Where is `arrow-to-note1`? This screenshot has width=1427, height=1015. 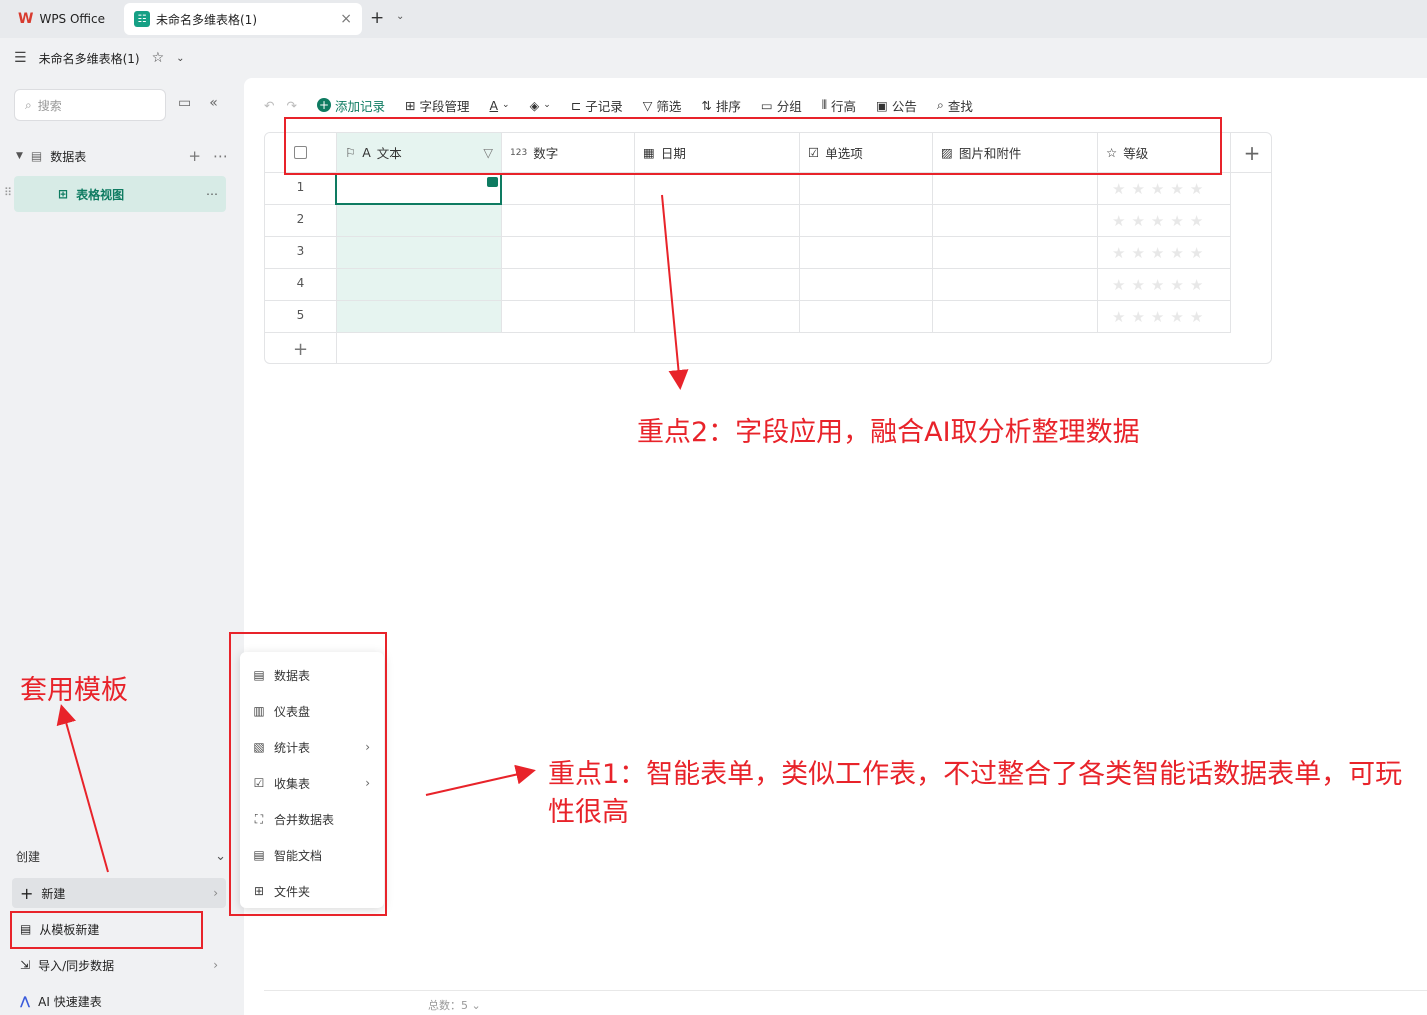
arrow-to-note1 is located at coordinates (480, 780).